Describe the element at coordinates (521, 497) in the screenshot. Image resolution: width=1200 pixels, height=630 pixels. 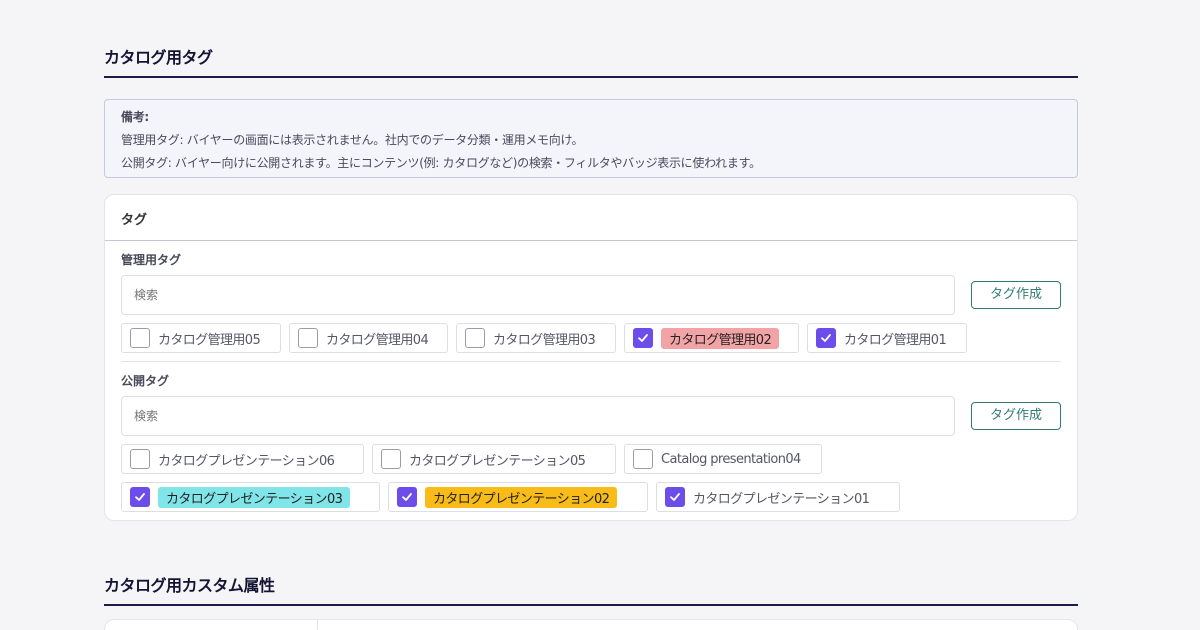
I see `tag-label-highlighted: カタログプレゼンテーション02` at that location.